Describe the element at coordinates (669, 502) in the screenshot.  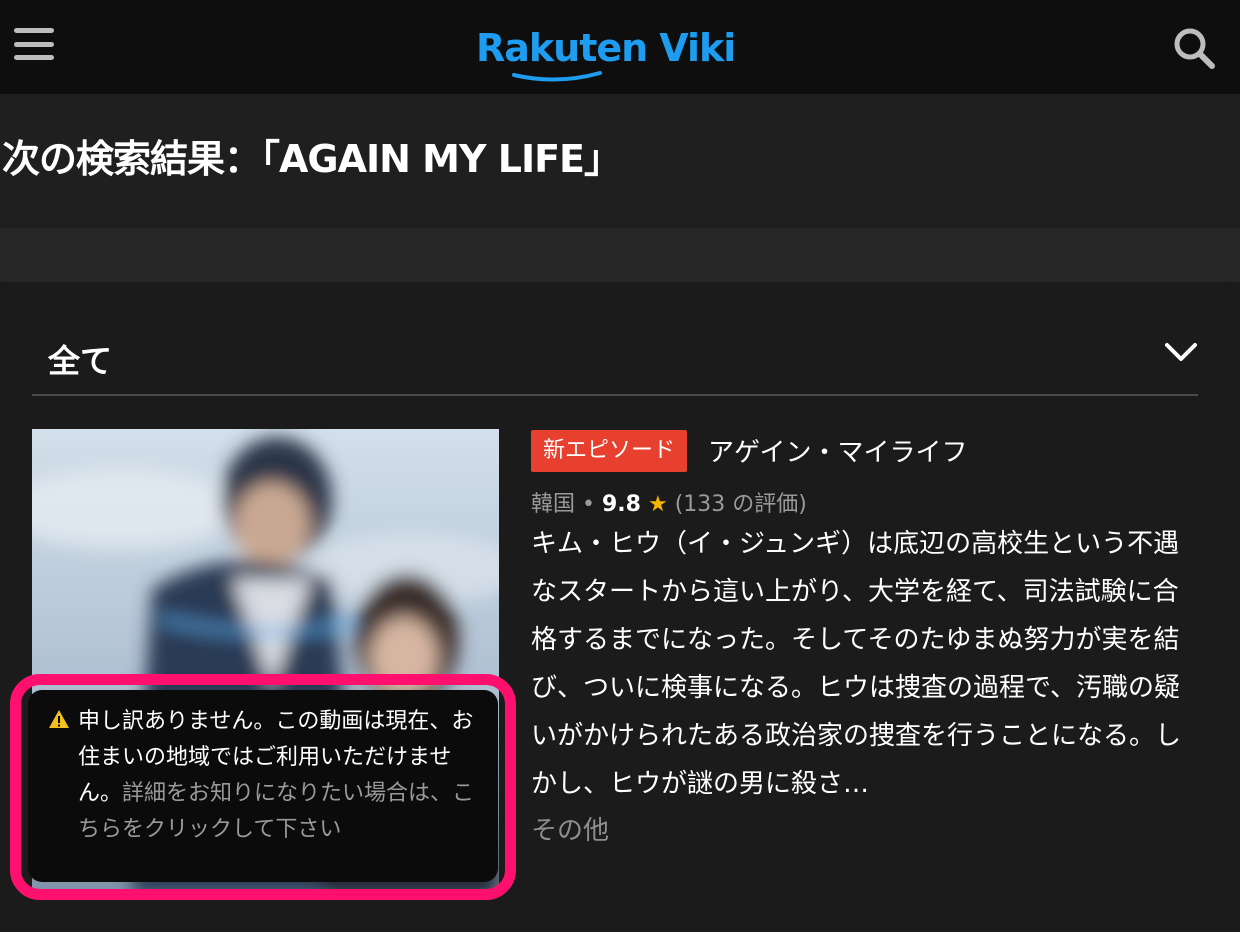
I see `show-meta: 韓国 • 9.8 ★ (133 の評価)` at that location.